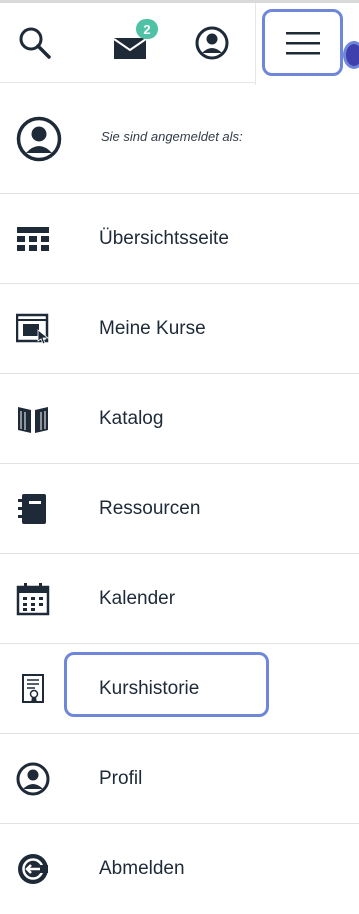 The image size is (359, 914). I want to click on open-book-icon, so click(33, 419).